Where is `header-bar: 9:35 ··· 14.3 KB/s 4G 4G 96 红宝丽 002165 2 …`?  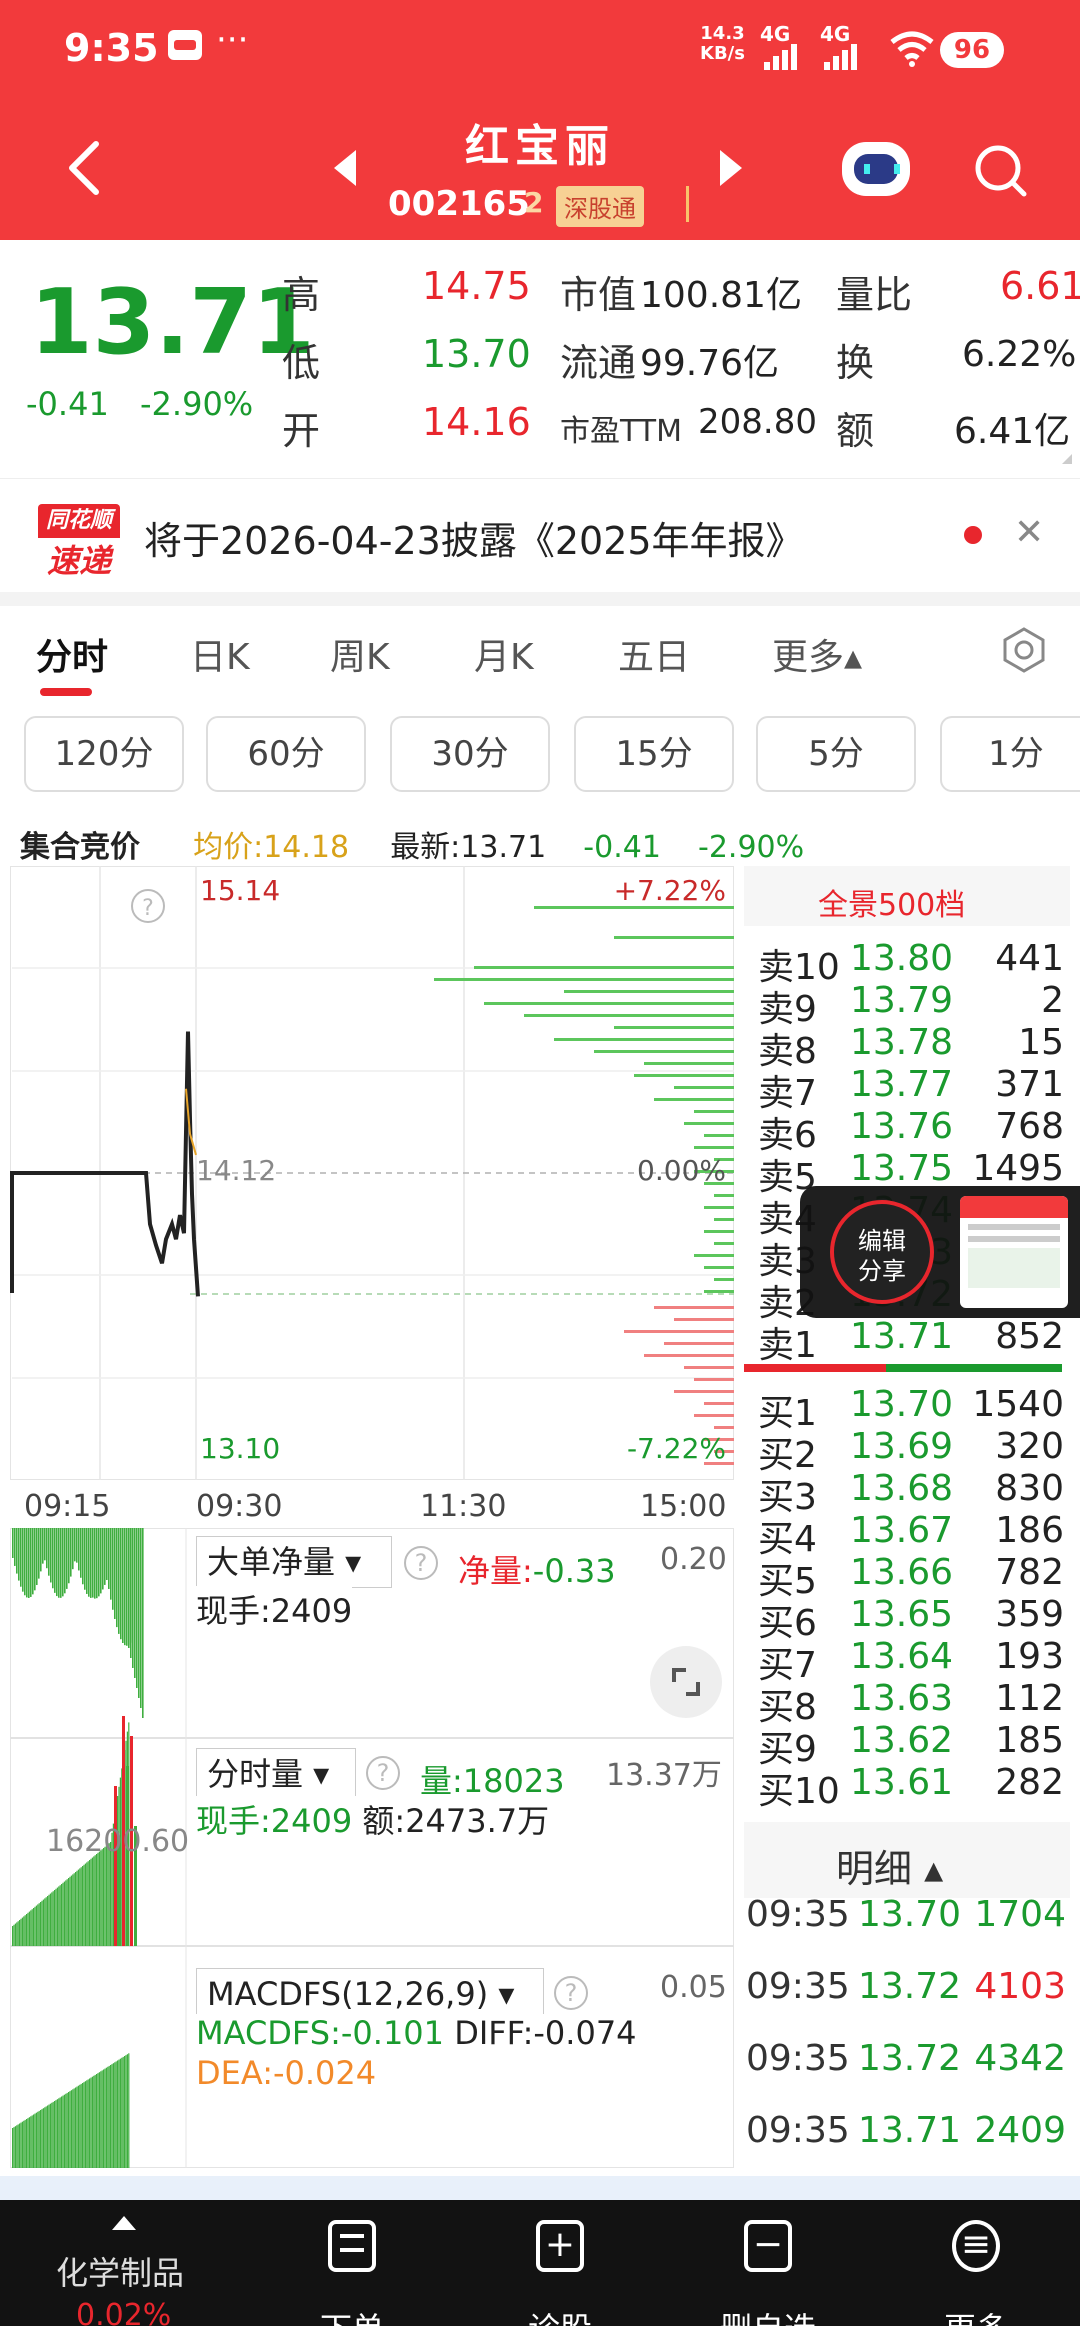
header-bar: 9:35 ··· 14.3 KB/s 4G 4G 96 红宝丽 002165 2 … is located at coordinates (540, 120).